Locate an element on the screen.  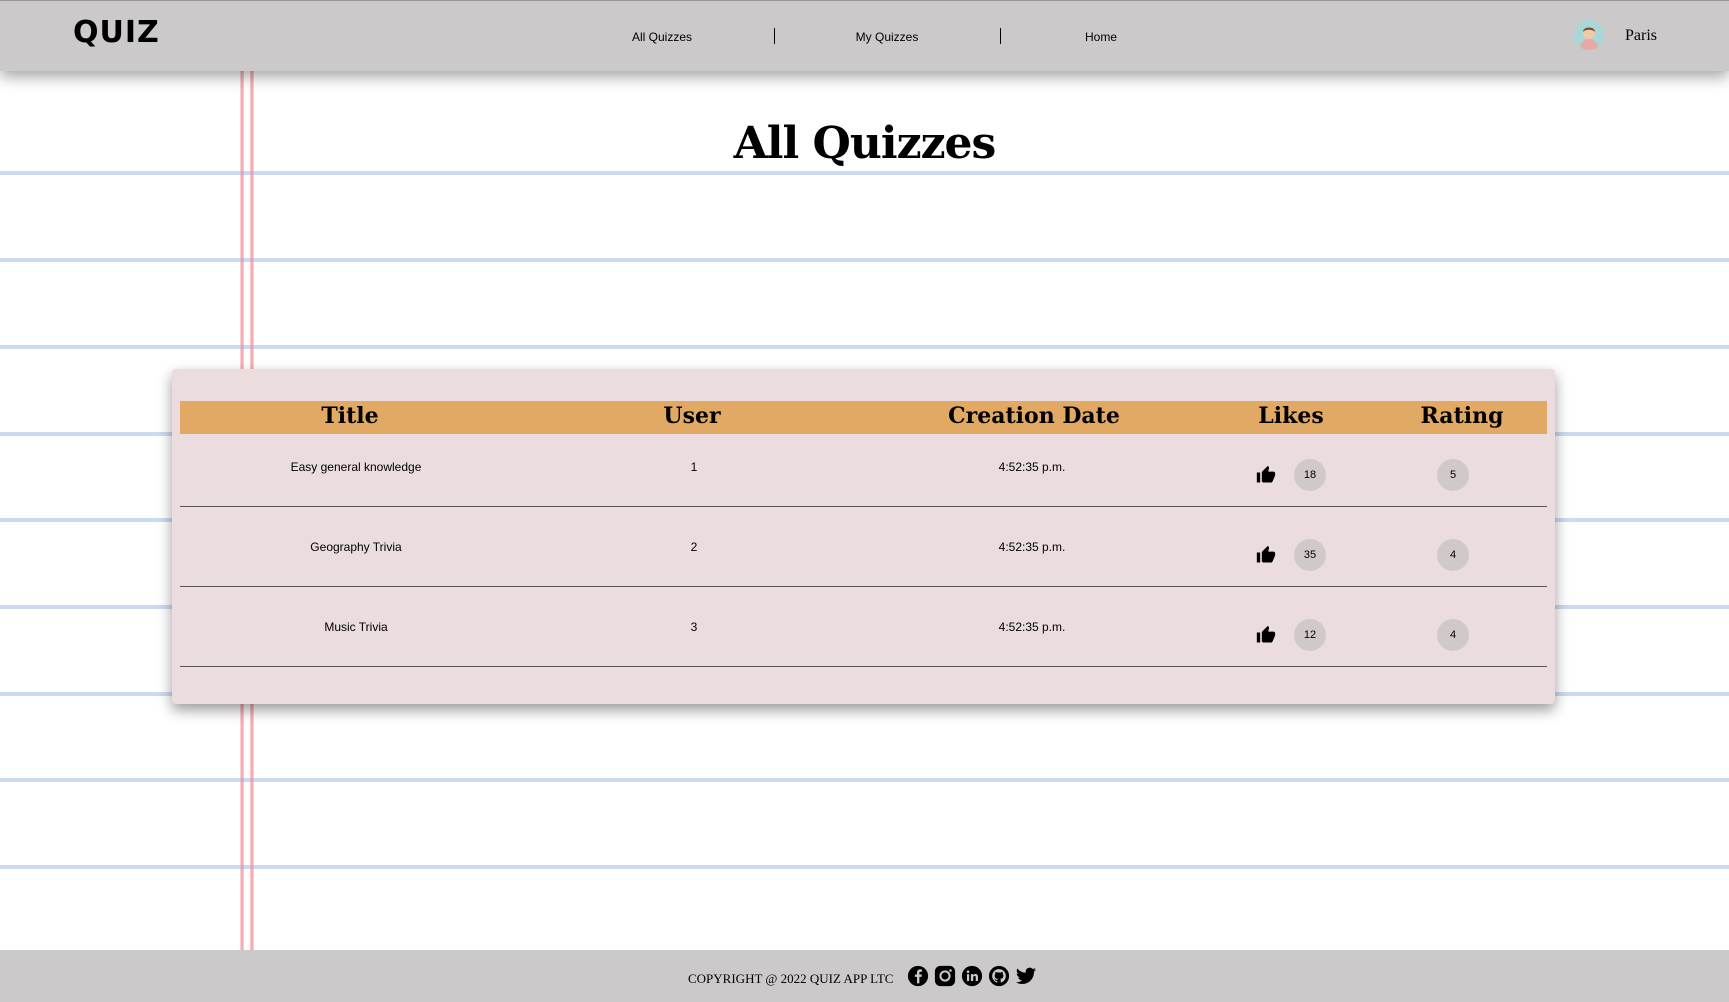
instagram-icon is located at coordinates (945, 976).